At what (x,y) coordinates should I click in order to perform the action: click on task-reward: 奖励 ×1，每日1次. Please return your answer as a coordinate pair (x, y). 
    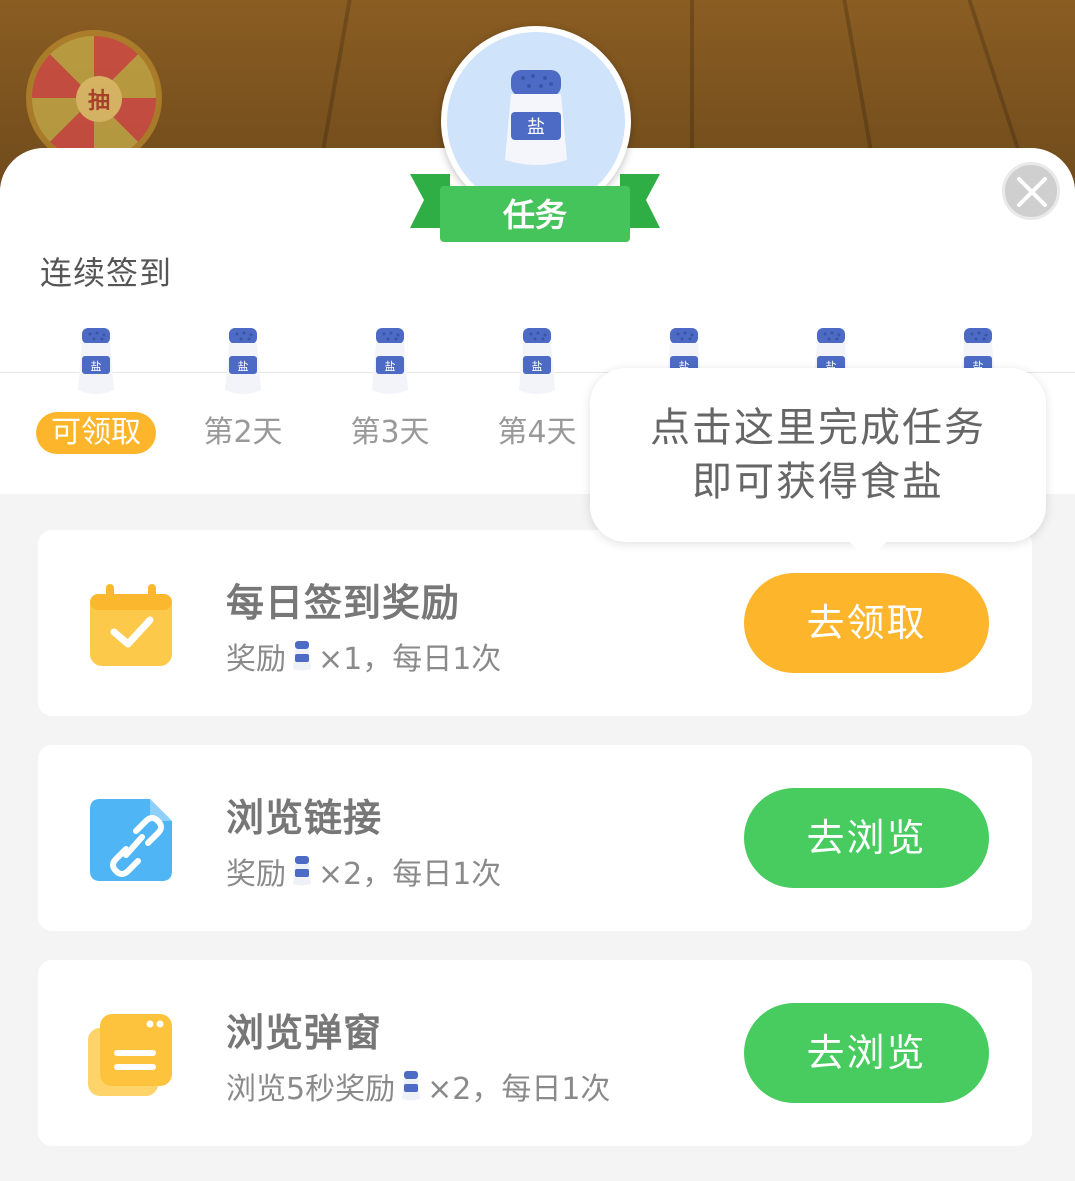
    Looking at the image, I should click on (363, 656).